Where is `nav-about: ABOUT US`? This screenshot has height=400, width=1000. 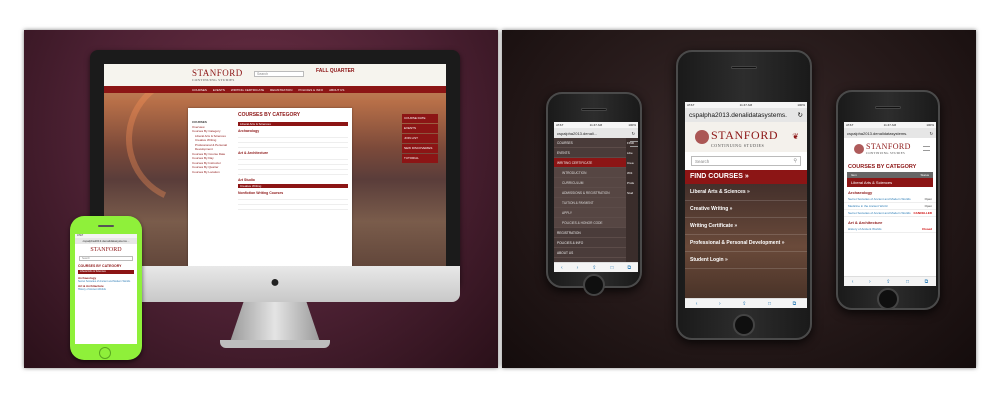
nav-about: ABOUT US is located at coordinates (336, 90).